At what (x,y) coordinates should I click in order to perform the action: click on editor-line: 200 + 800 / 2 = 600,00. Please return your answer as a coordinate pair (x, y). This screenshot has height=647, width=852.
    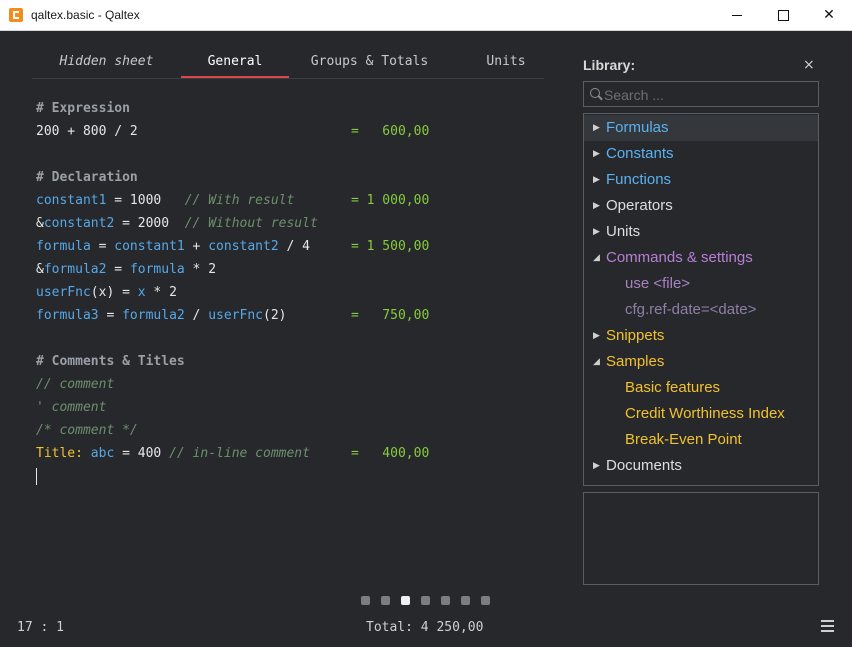
    Looking at the image, I should click on (296, 131).